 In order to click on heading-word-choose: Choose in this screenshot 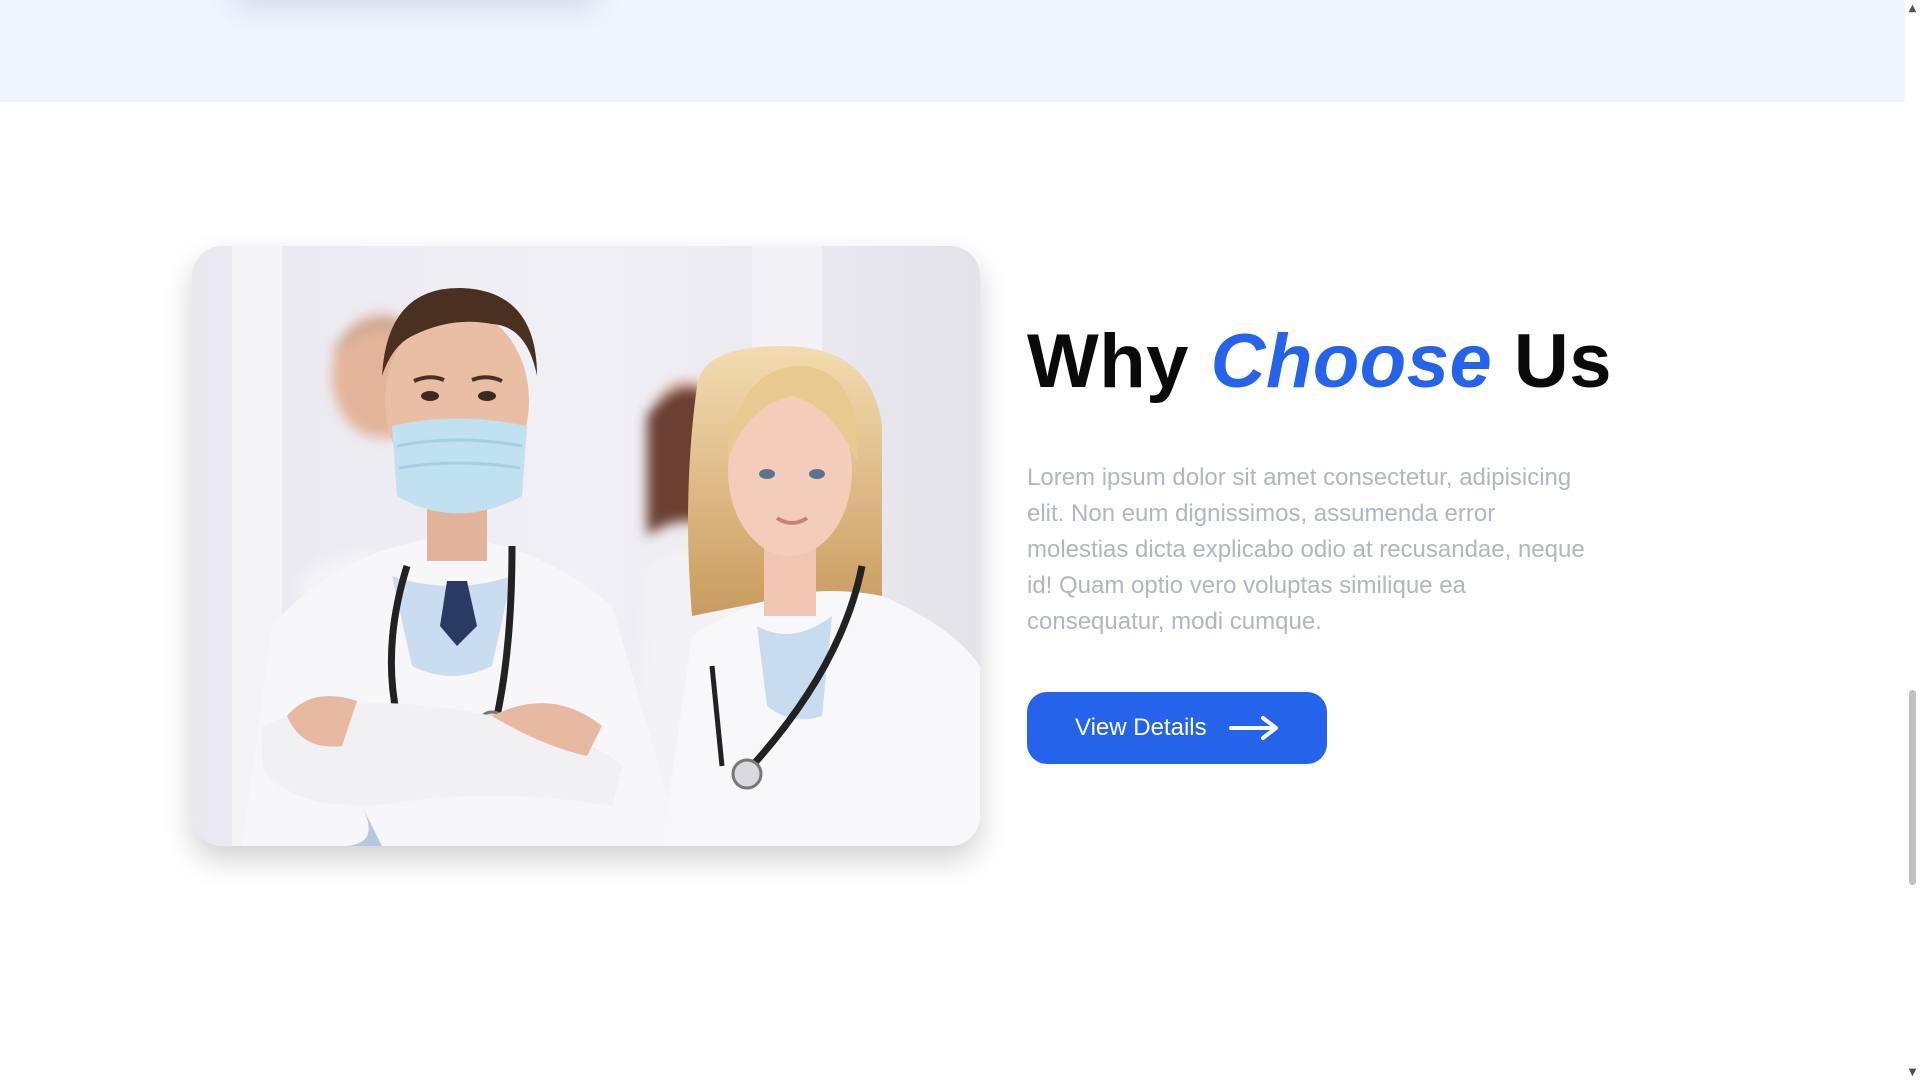, I will do `click(1351, 361)`.